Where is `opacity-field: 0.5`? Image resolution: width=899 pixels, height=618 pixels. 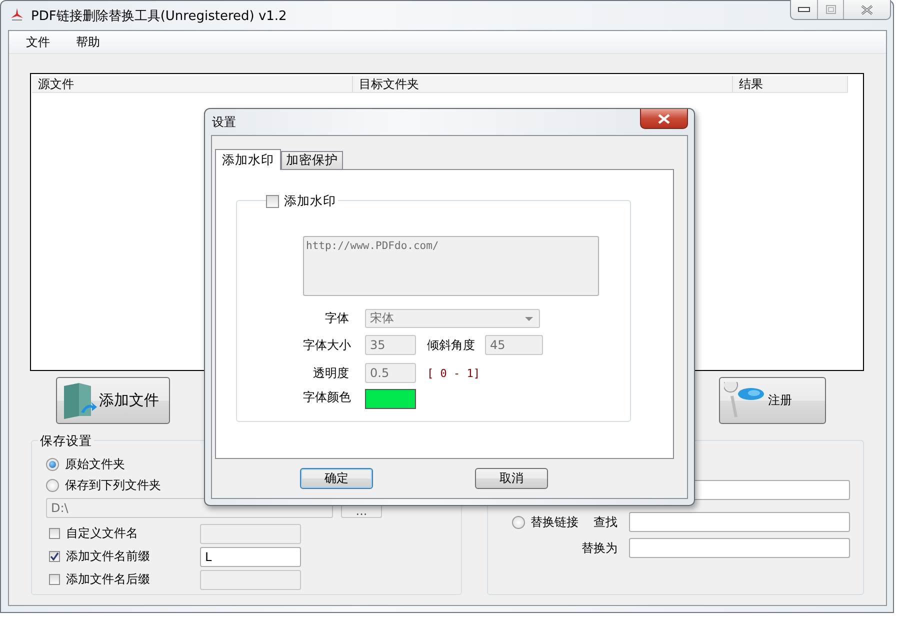 opacity-field: 0.5 is located at coordinates (390, 373).